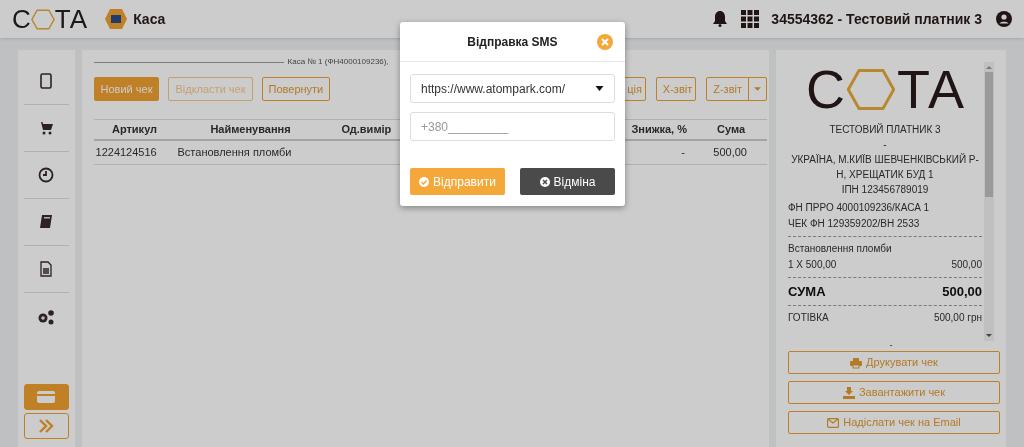 The height and width of the screenshot is (447, 1024). I want to click on dropdown-arrow-icon, so click(599, 88).